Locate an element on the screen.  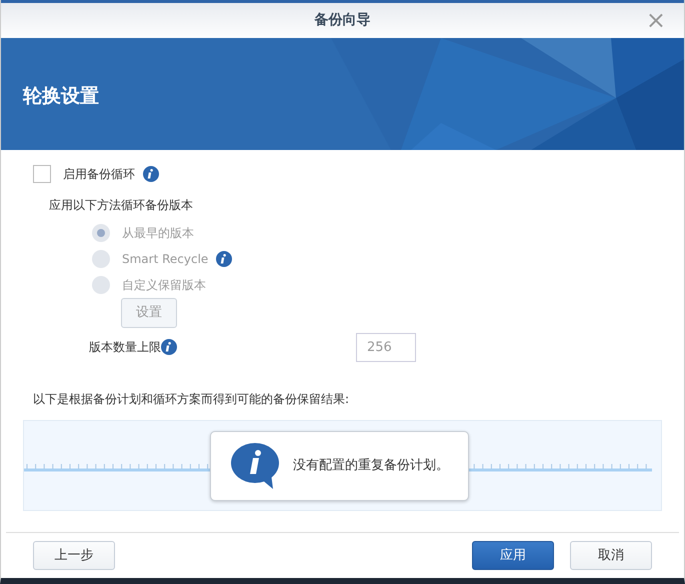
footer-button: 应用 is located at coordinates (513, 555).